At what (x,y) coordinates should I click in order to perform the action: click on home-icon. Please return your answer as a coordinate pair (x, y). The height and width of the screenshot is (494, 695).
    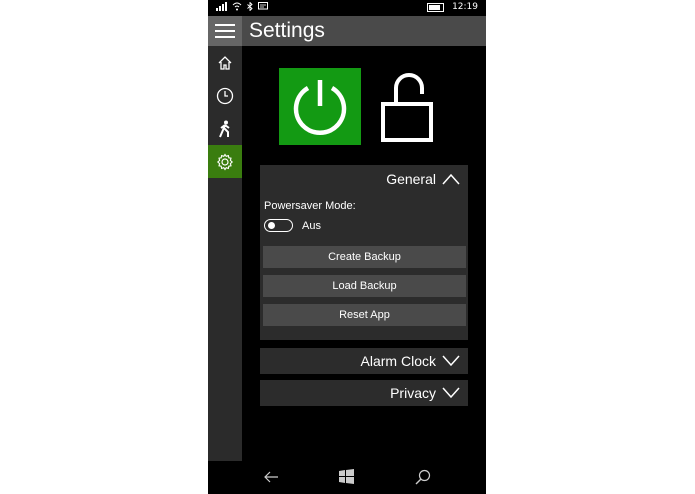
    Looking at the image, I should click on (225, 62).